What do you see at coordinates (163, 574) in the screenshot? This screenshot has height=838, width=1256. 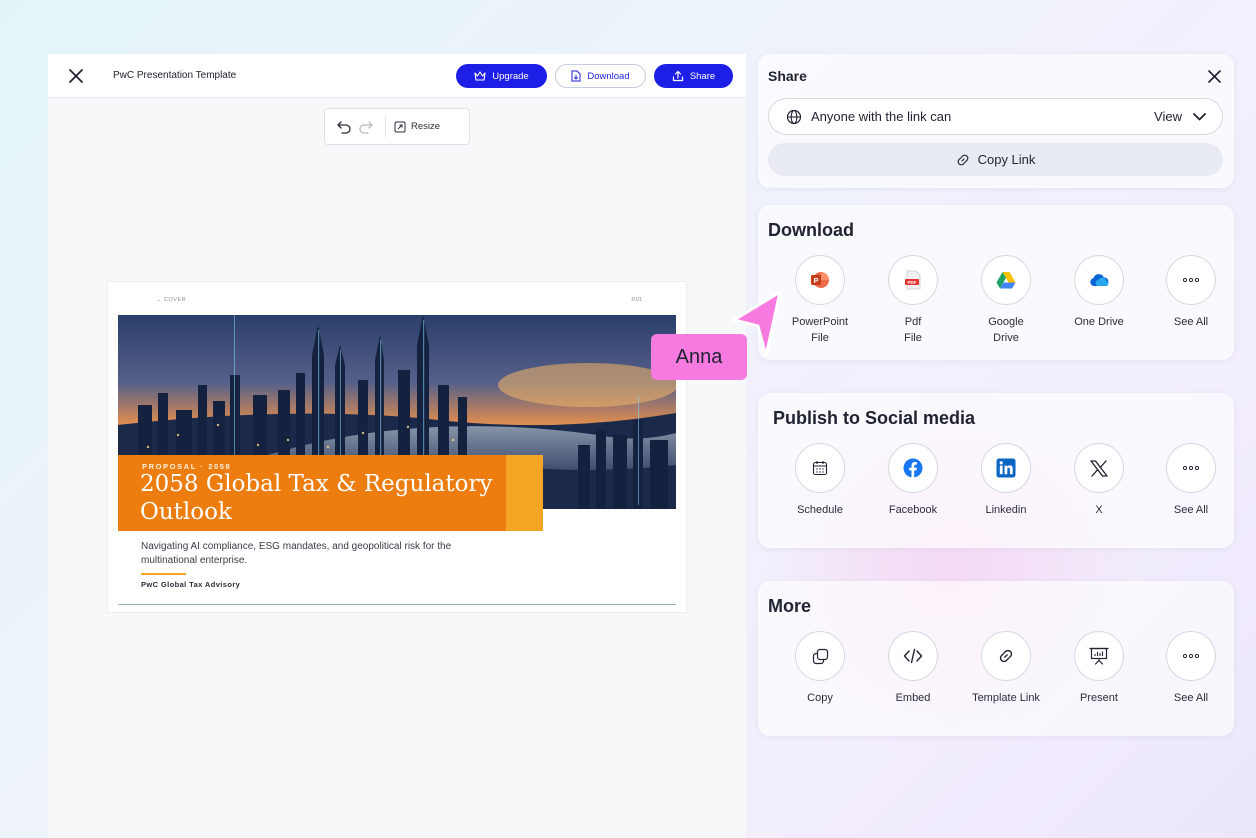 I see `slide-accent-rule` at bounding box center [163, 574].